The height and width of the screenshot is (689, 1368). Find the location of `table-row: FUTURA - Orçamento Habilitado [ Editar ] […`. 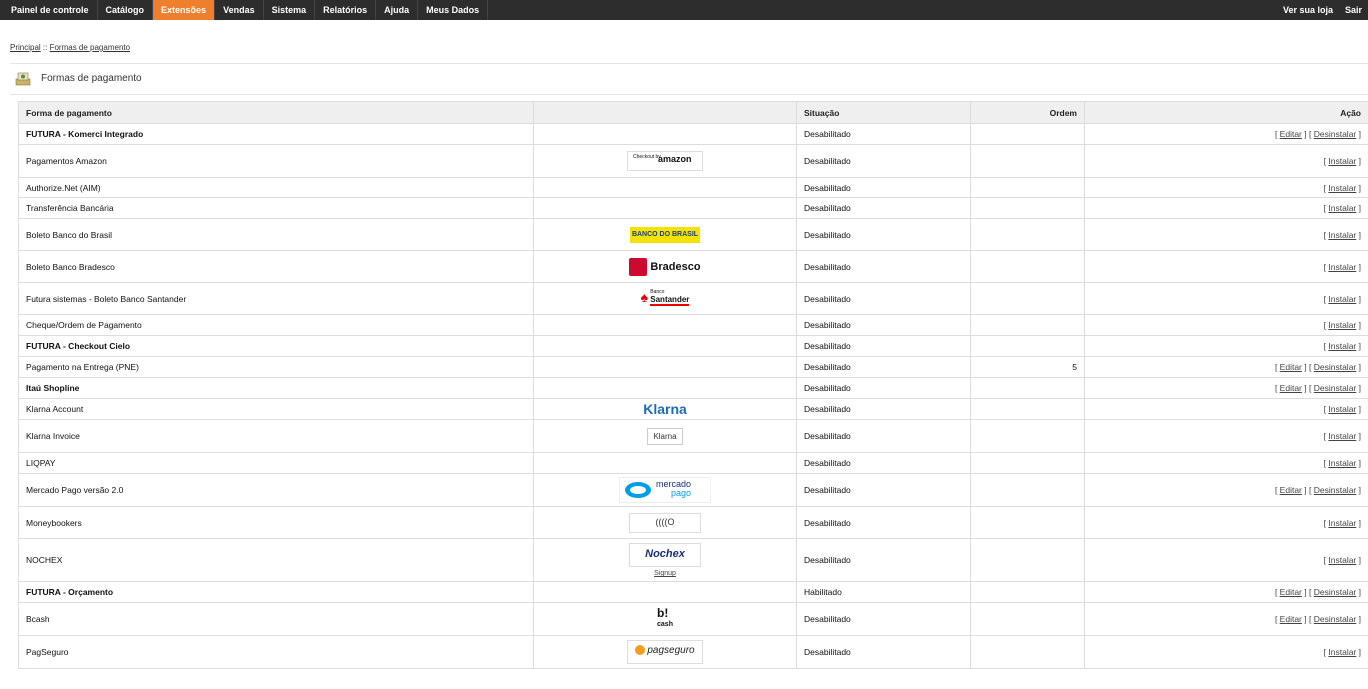

table-row: FUTURA - Orçamento Habilitado [ Editar ] [… is located at coordinates (693, 592).